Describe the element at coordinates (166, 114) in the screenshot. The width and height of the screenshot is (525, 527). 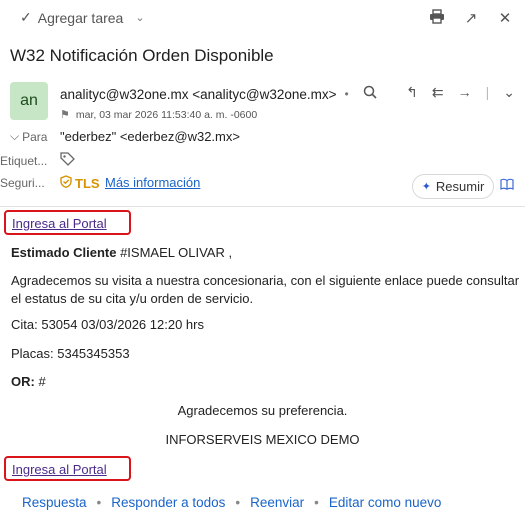
I see `email-date: mar, 03 mar 2026 11:53:40 a. m. -0600` at that location.